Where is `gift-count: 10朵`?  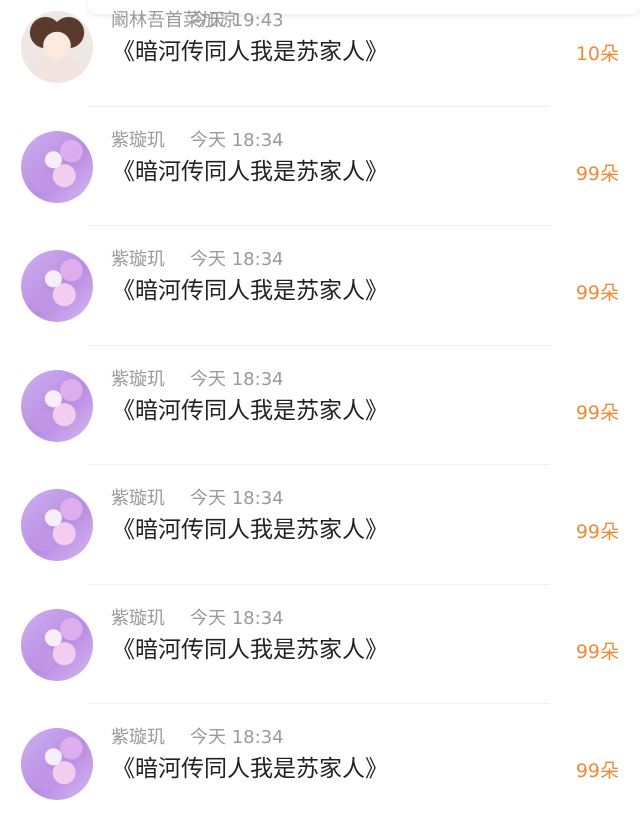
gift-count: 10朵 is located at coordinates (597, 54).